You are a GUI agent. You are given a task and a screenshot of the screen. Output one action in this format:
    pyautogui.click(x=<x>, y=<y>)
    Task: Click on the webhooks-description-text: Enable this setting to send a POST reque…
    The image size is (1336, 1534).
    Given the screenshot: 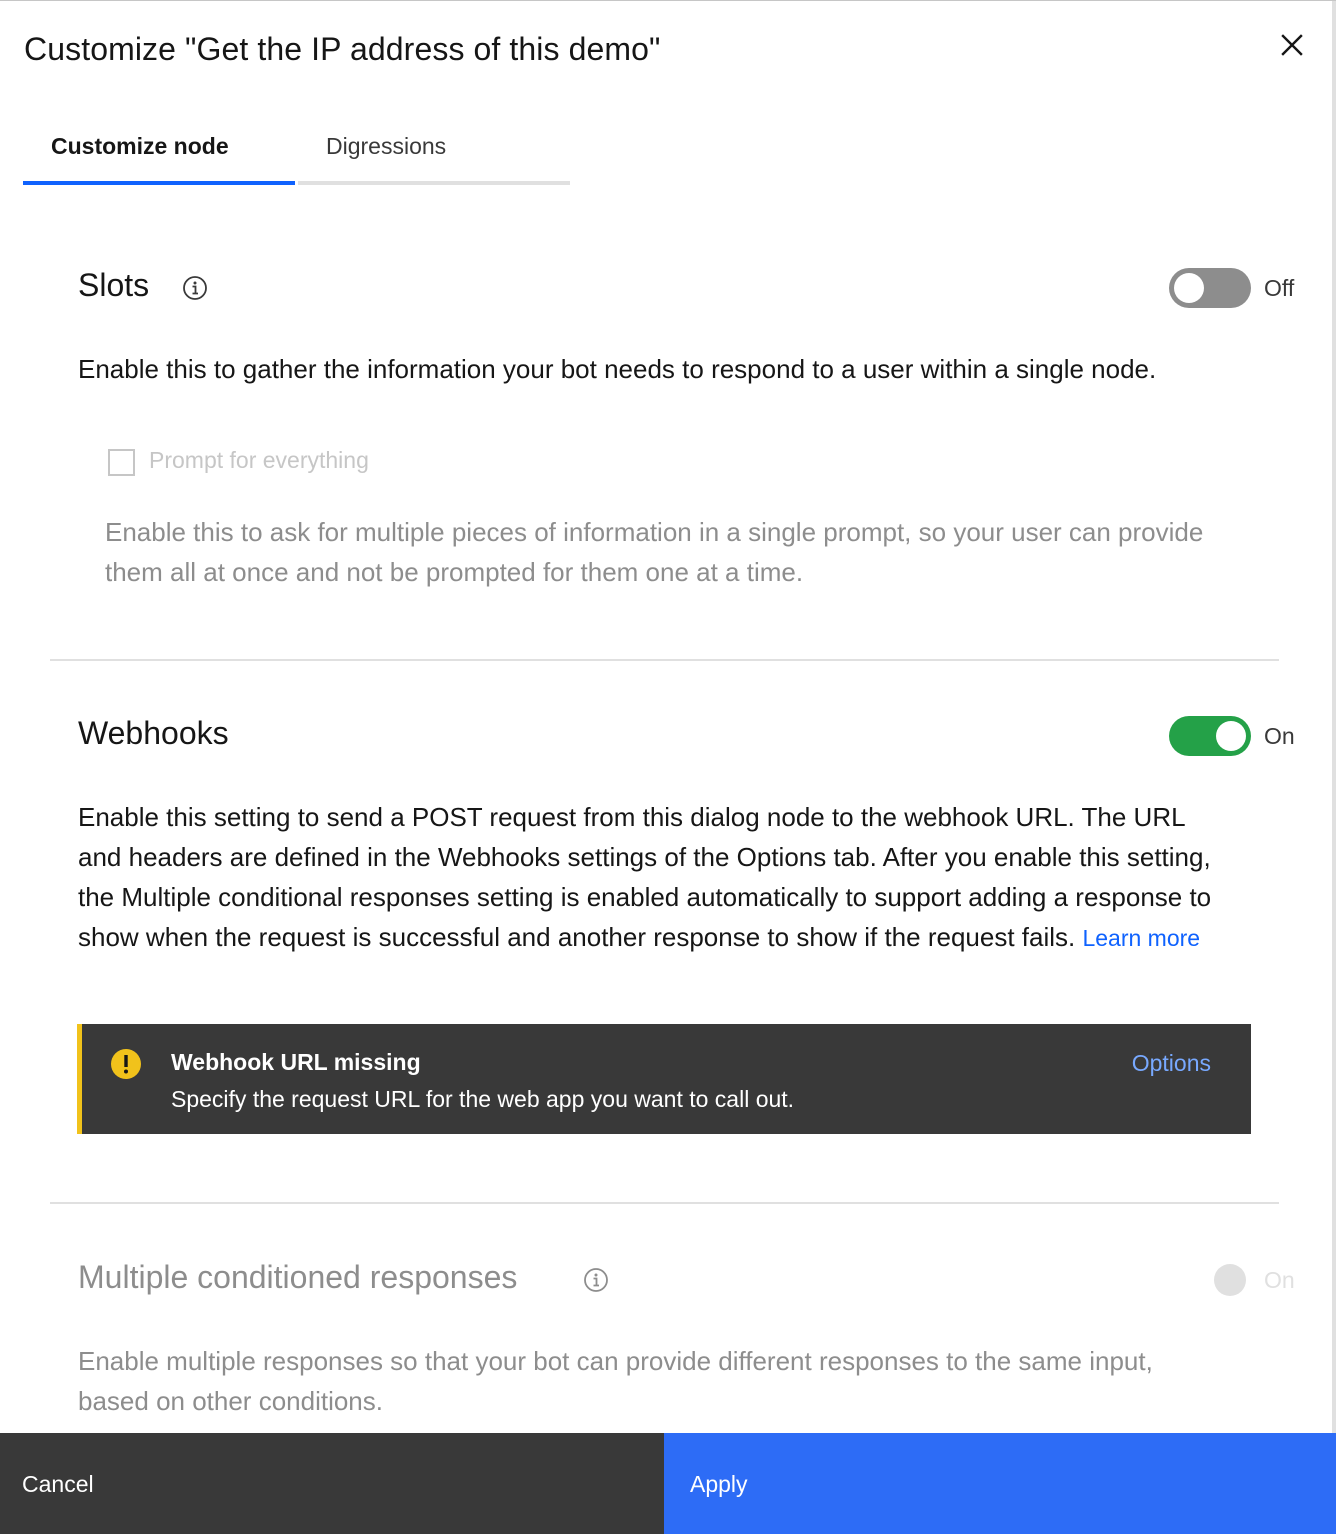 What is the action you would take?
    pyautogui.click(x=645, y=877)
    